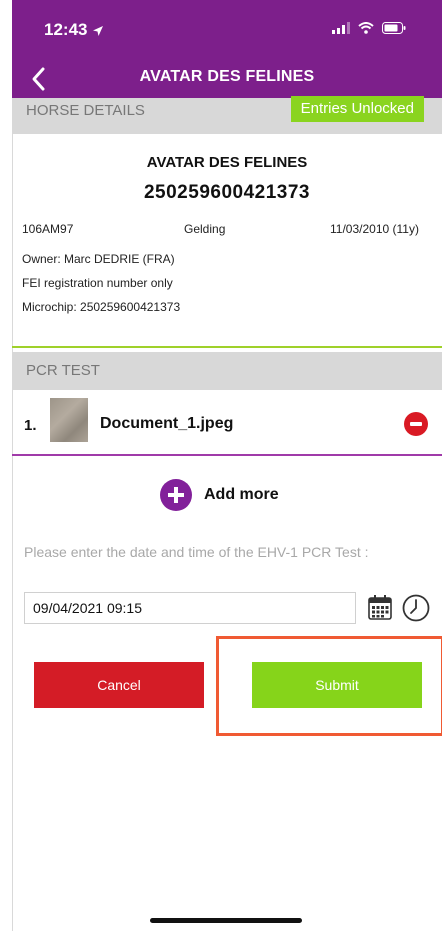 The height and width of the screenshot is (931, 442). I want to click on horse-details-label: HORSE DETAILS, so click(85, 110).